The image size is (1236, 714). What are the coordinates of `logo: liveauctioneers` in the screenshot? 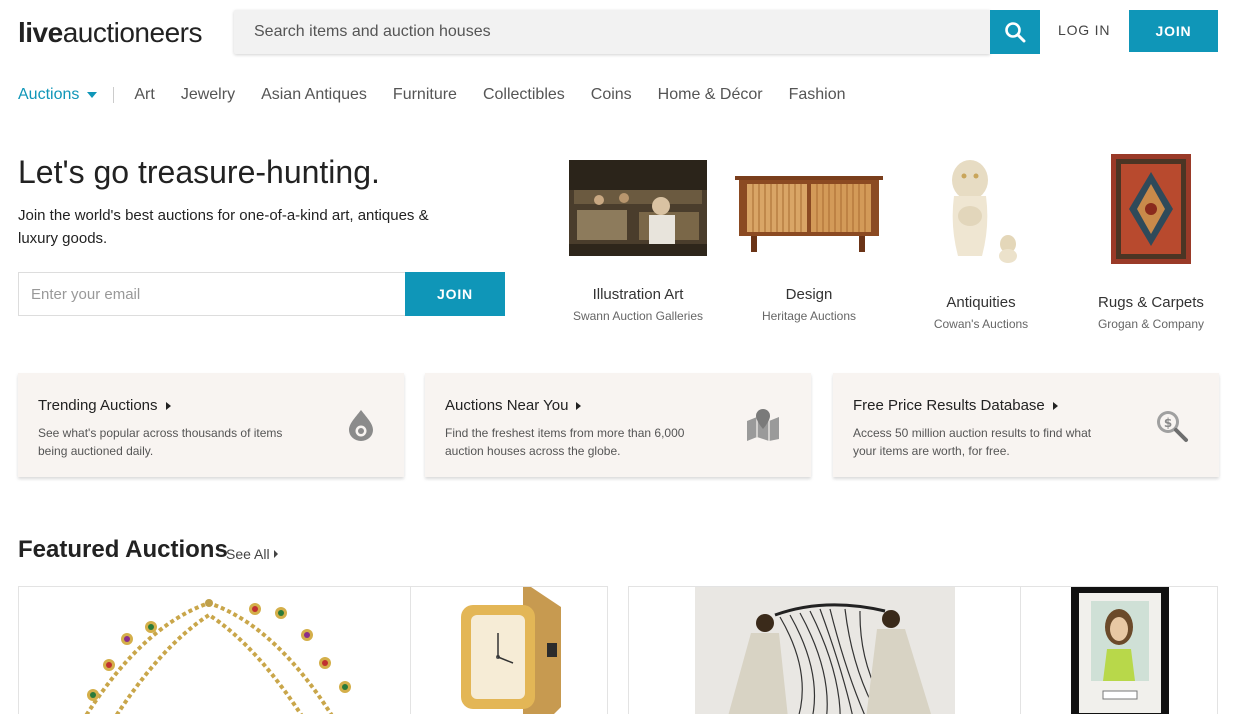 It's located at (110, 33).